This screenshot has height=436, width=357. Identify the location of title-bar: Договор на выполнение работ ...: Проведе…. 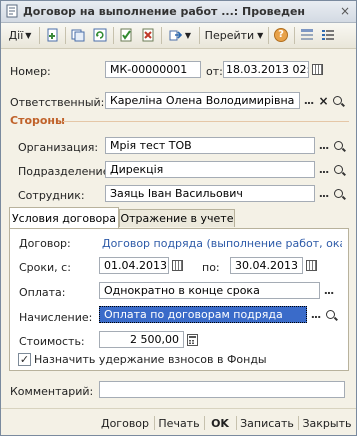
(178, 12).